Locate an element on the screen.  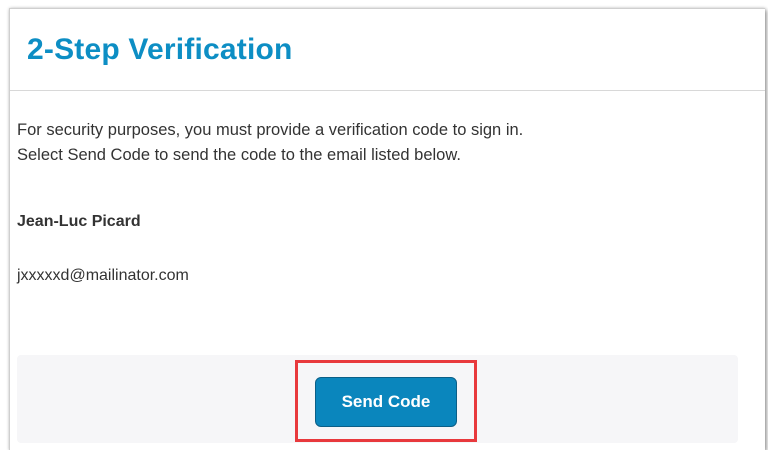
page-title: 2-Step Verification is located at coordinates (160, 49).